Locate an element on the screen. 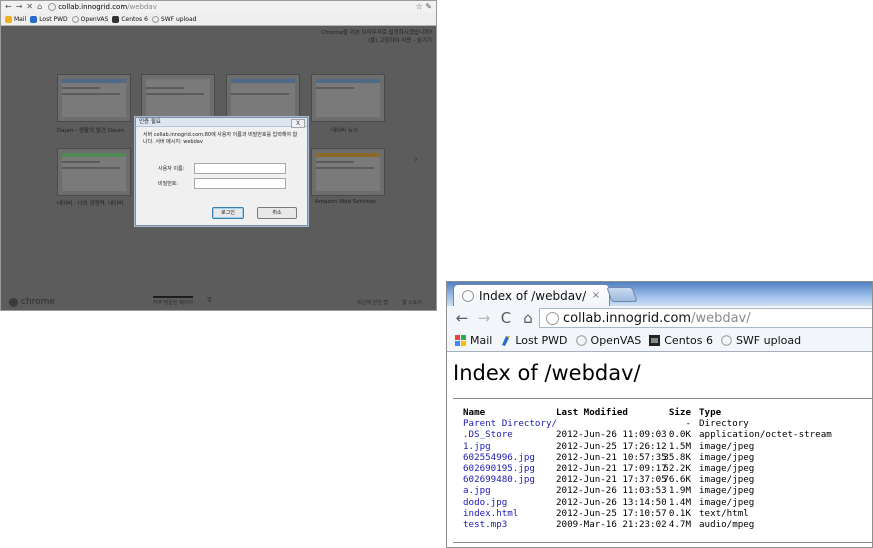 The height and width of the screenshot is (548, 873). last-modified-cell-wrap: 2012-Jun-25 17:26:12 is located at coordinates (611, 446).